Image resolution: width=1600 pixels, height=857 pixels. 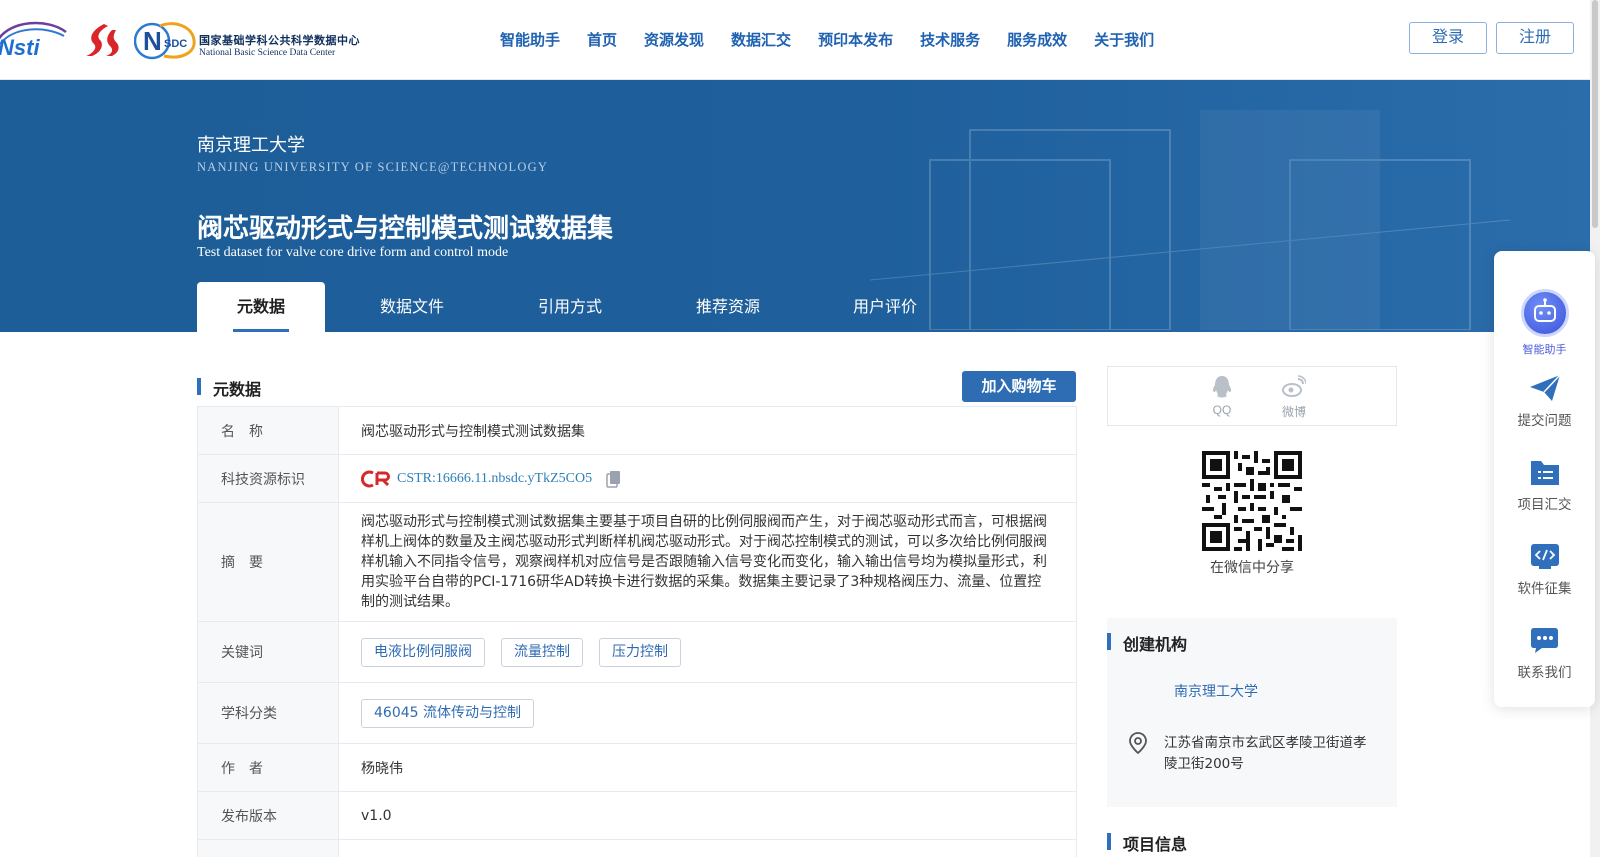 I want to click on main-nav: 智能助手 首页 资源发现 数据汇交 预印本发布 技术服务 服务成效 关于我们, so click(x=840, y=40).